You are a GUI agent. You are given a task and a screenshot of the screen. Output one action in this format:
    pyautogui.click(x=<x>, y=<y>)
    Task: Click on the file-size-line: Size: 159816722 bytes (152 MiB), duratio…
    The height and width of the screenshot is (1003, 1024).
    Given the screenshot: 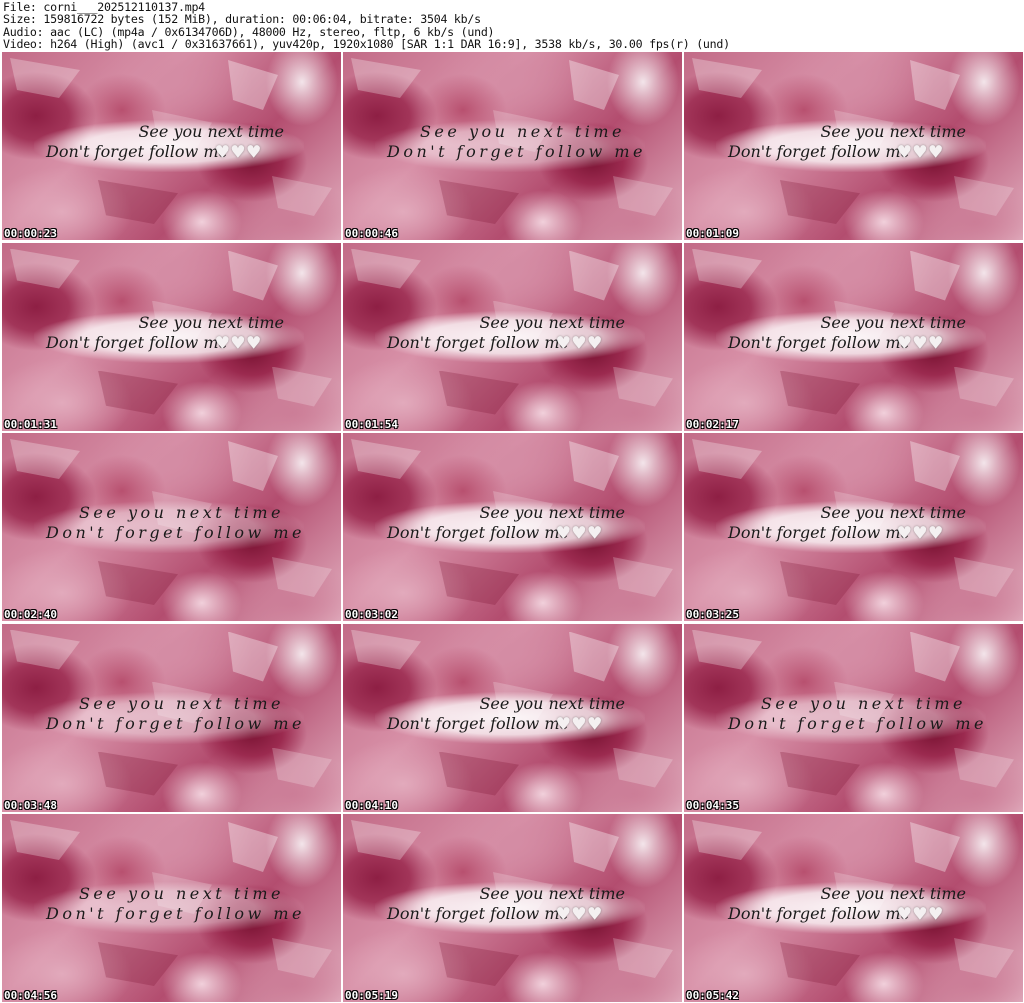 What is the action you would take?
    pyautogui.click(x=242, y=19)
    